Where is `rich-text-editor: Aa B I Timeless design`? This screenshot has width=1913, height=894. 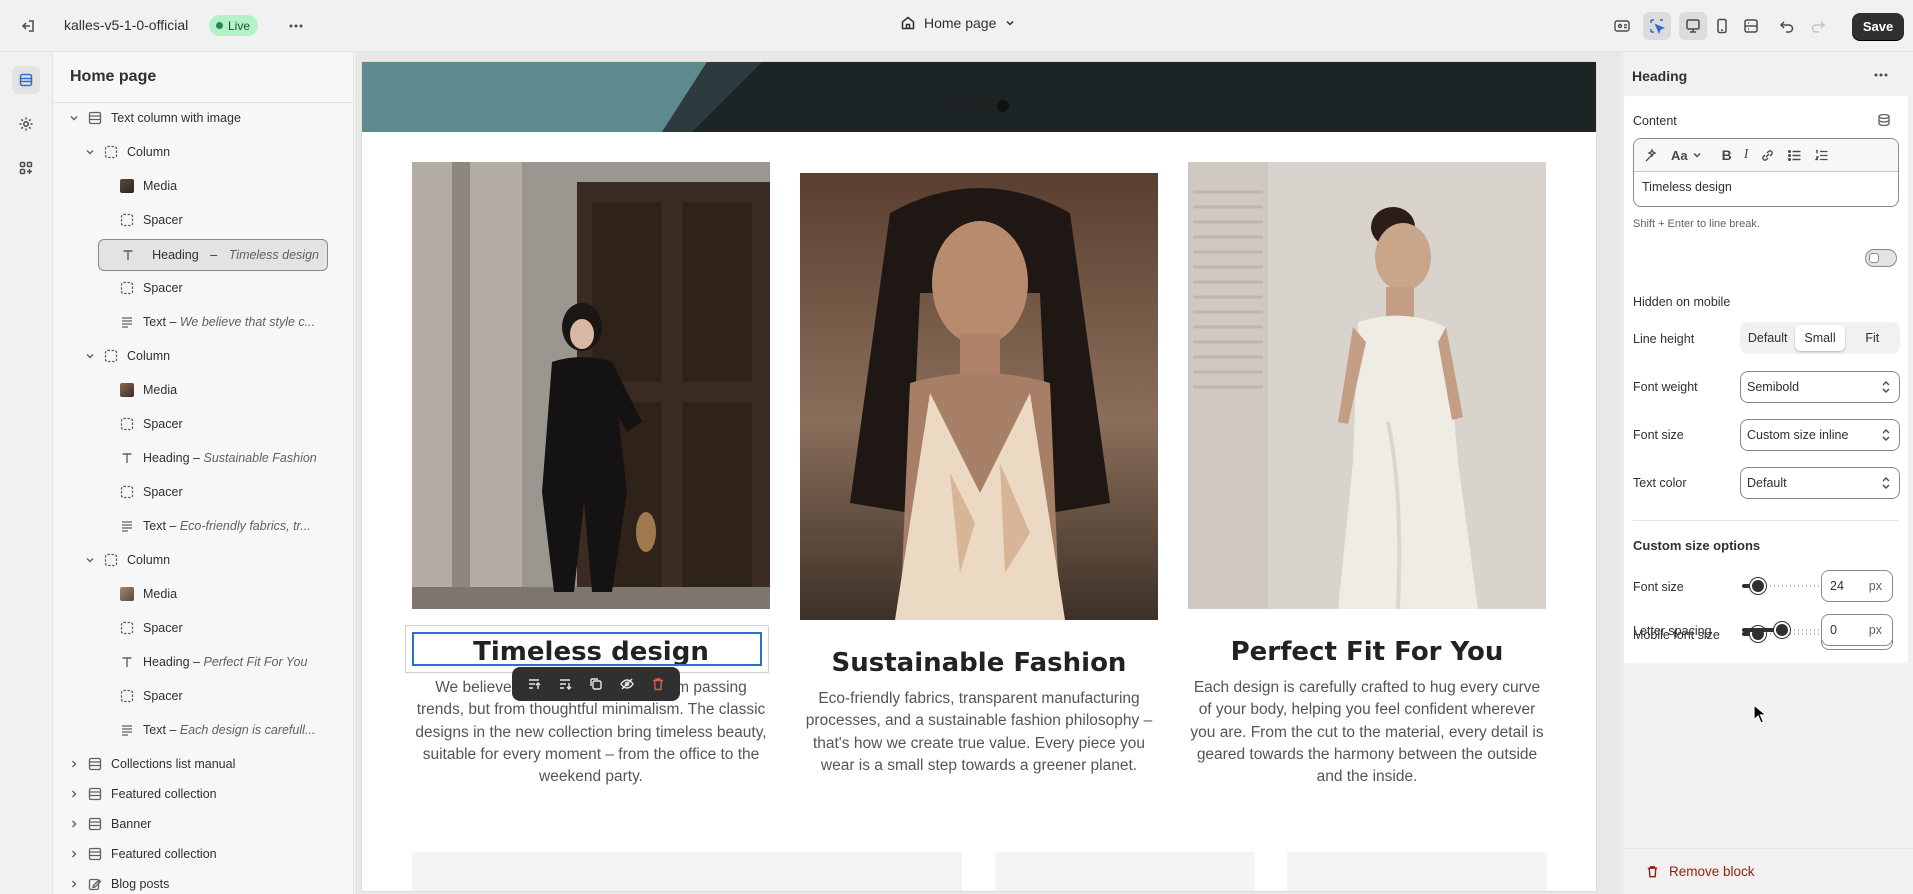 rich-text-editor: Aa B I Timeless design is located at coordinates (1766, 172).